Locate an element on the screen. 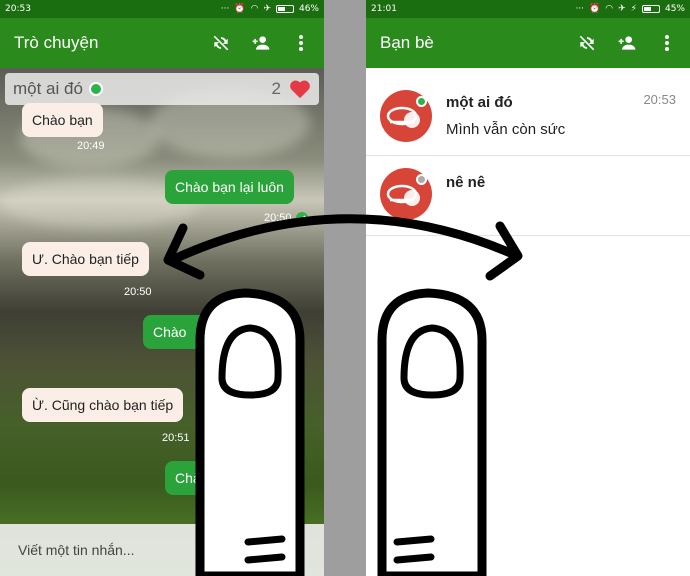 This screenshot has width=690, height=576. message-time: 20:49 is located at coordinates (91, 146).